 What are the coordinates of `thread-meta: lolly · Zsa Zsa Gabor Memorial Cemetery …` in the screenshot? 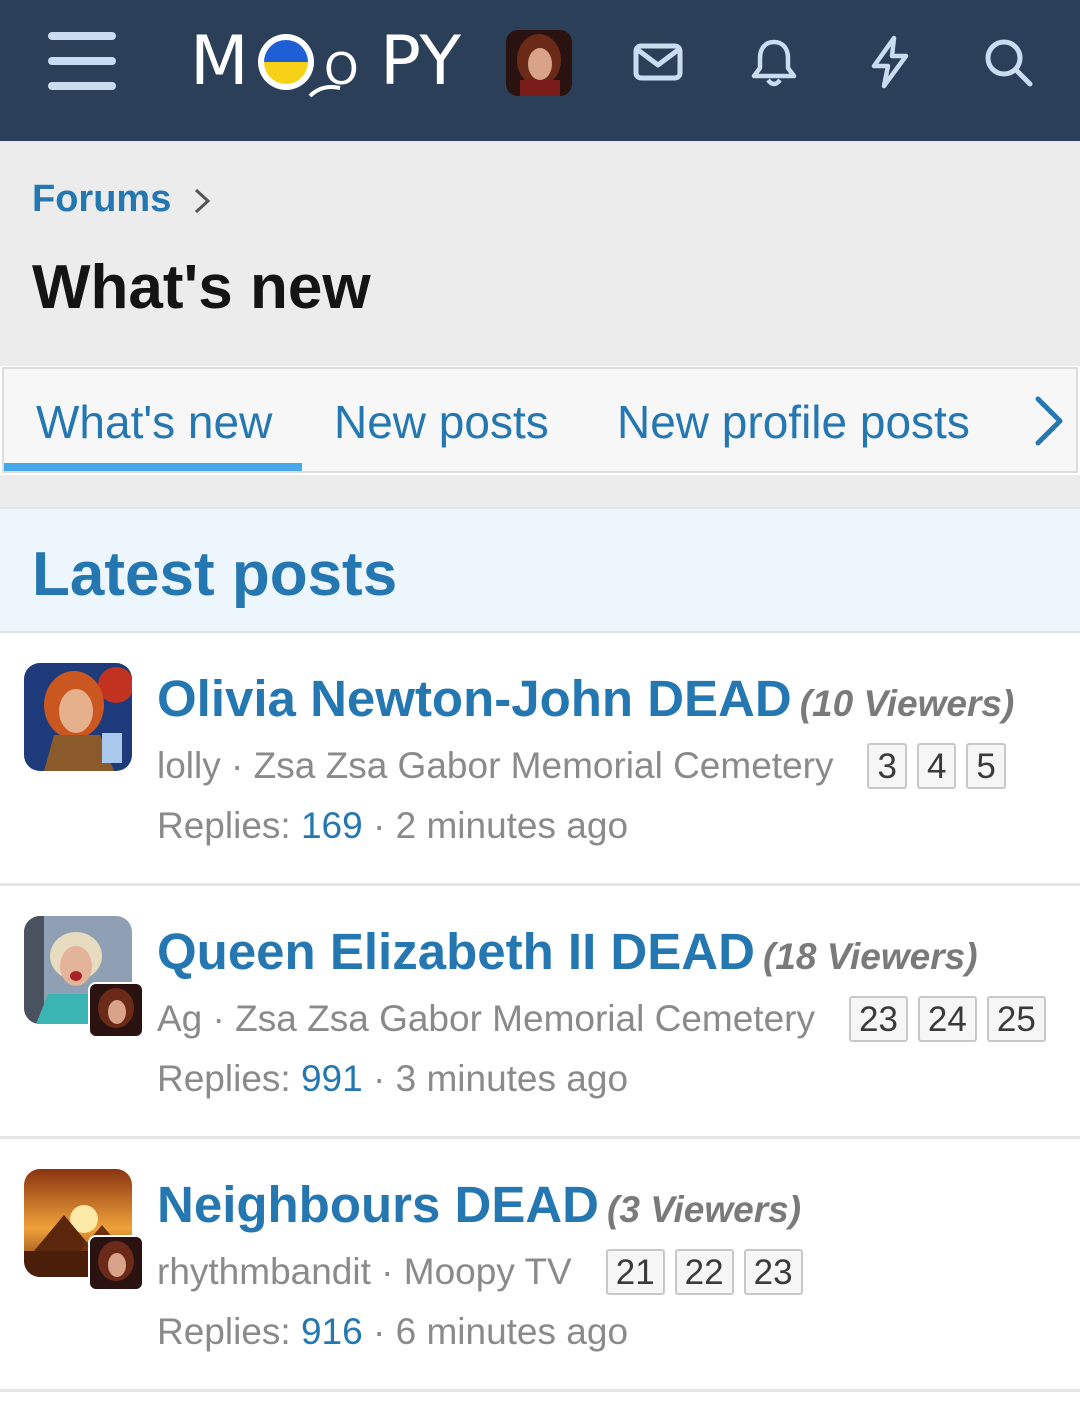 It's located at (586, 766).